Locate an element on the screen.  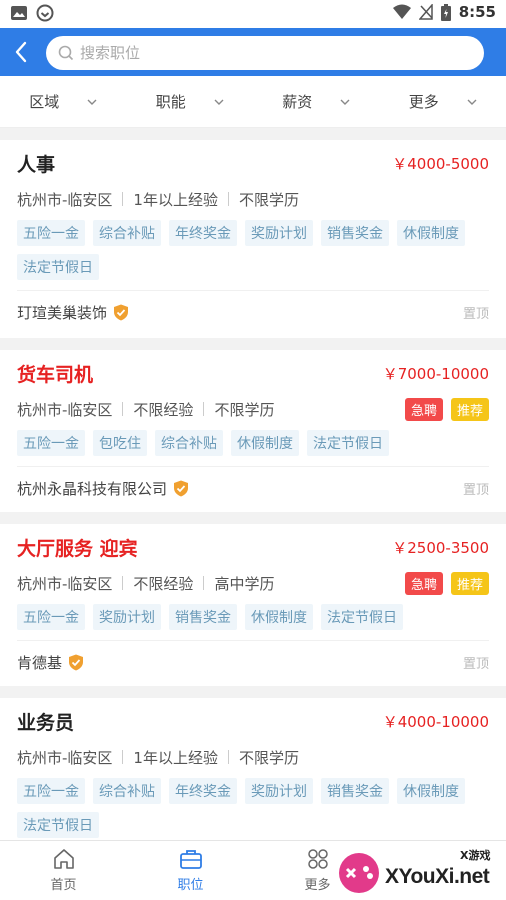
urgent-badge: 急聘 is located at coordinates (423, 409).